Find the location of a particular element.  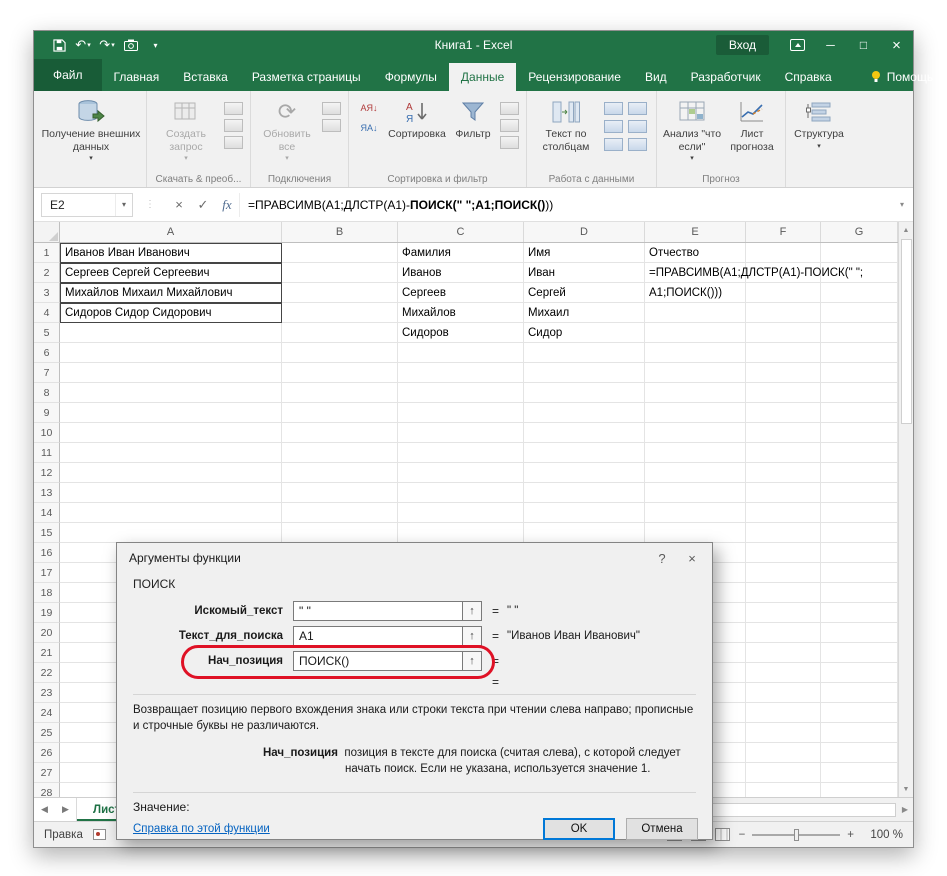

customize-qat-button: ▾ is located at coordinates (155, 45).